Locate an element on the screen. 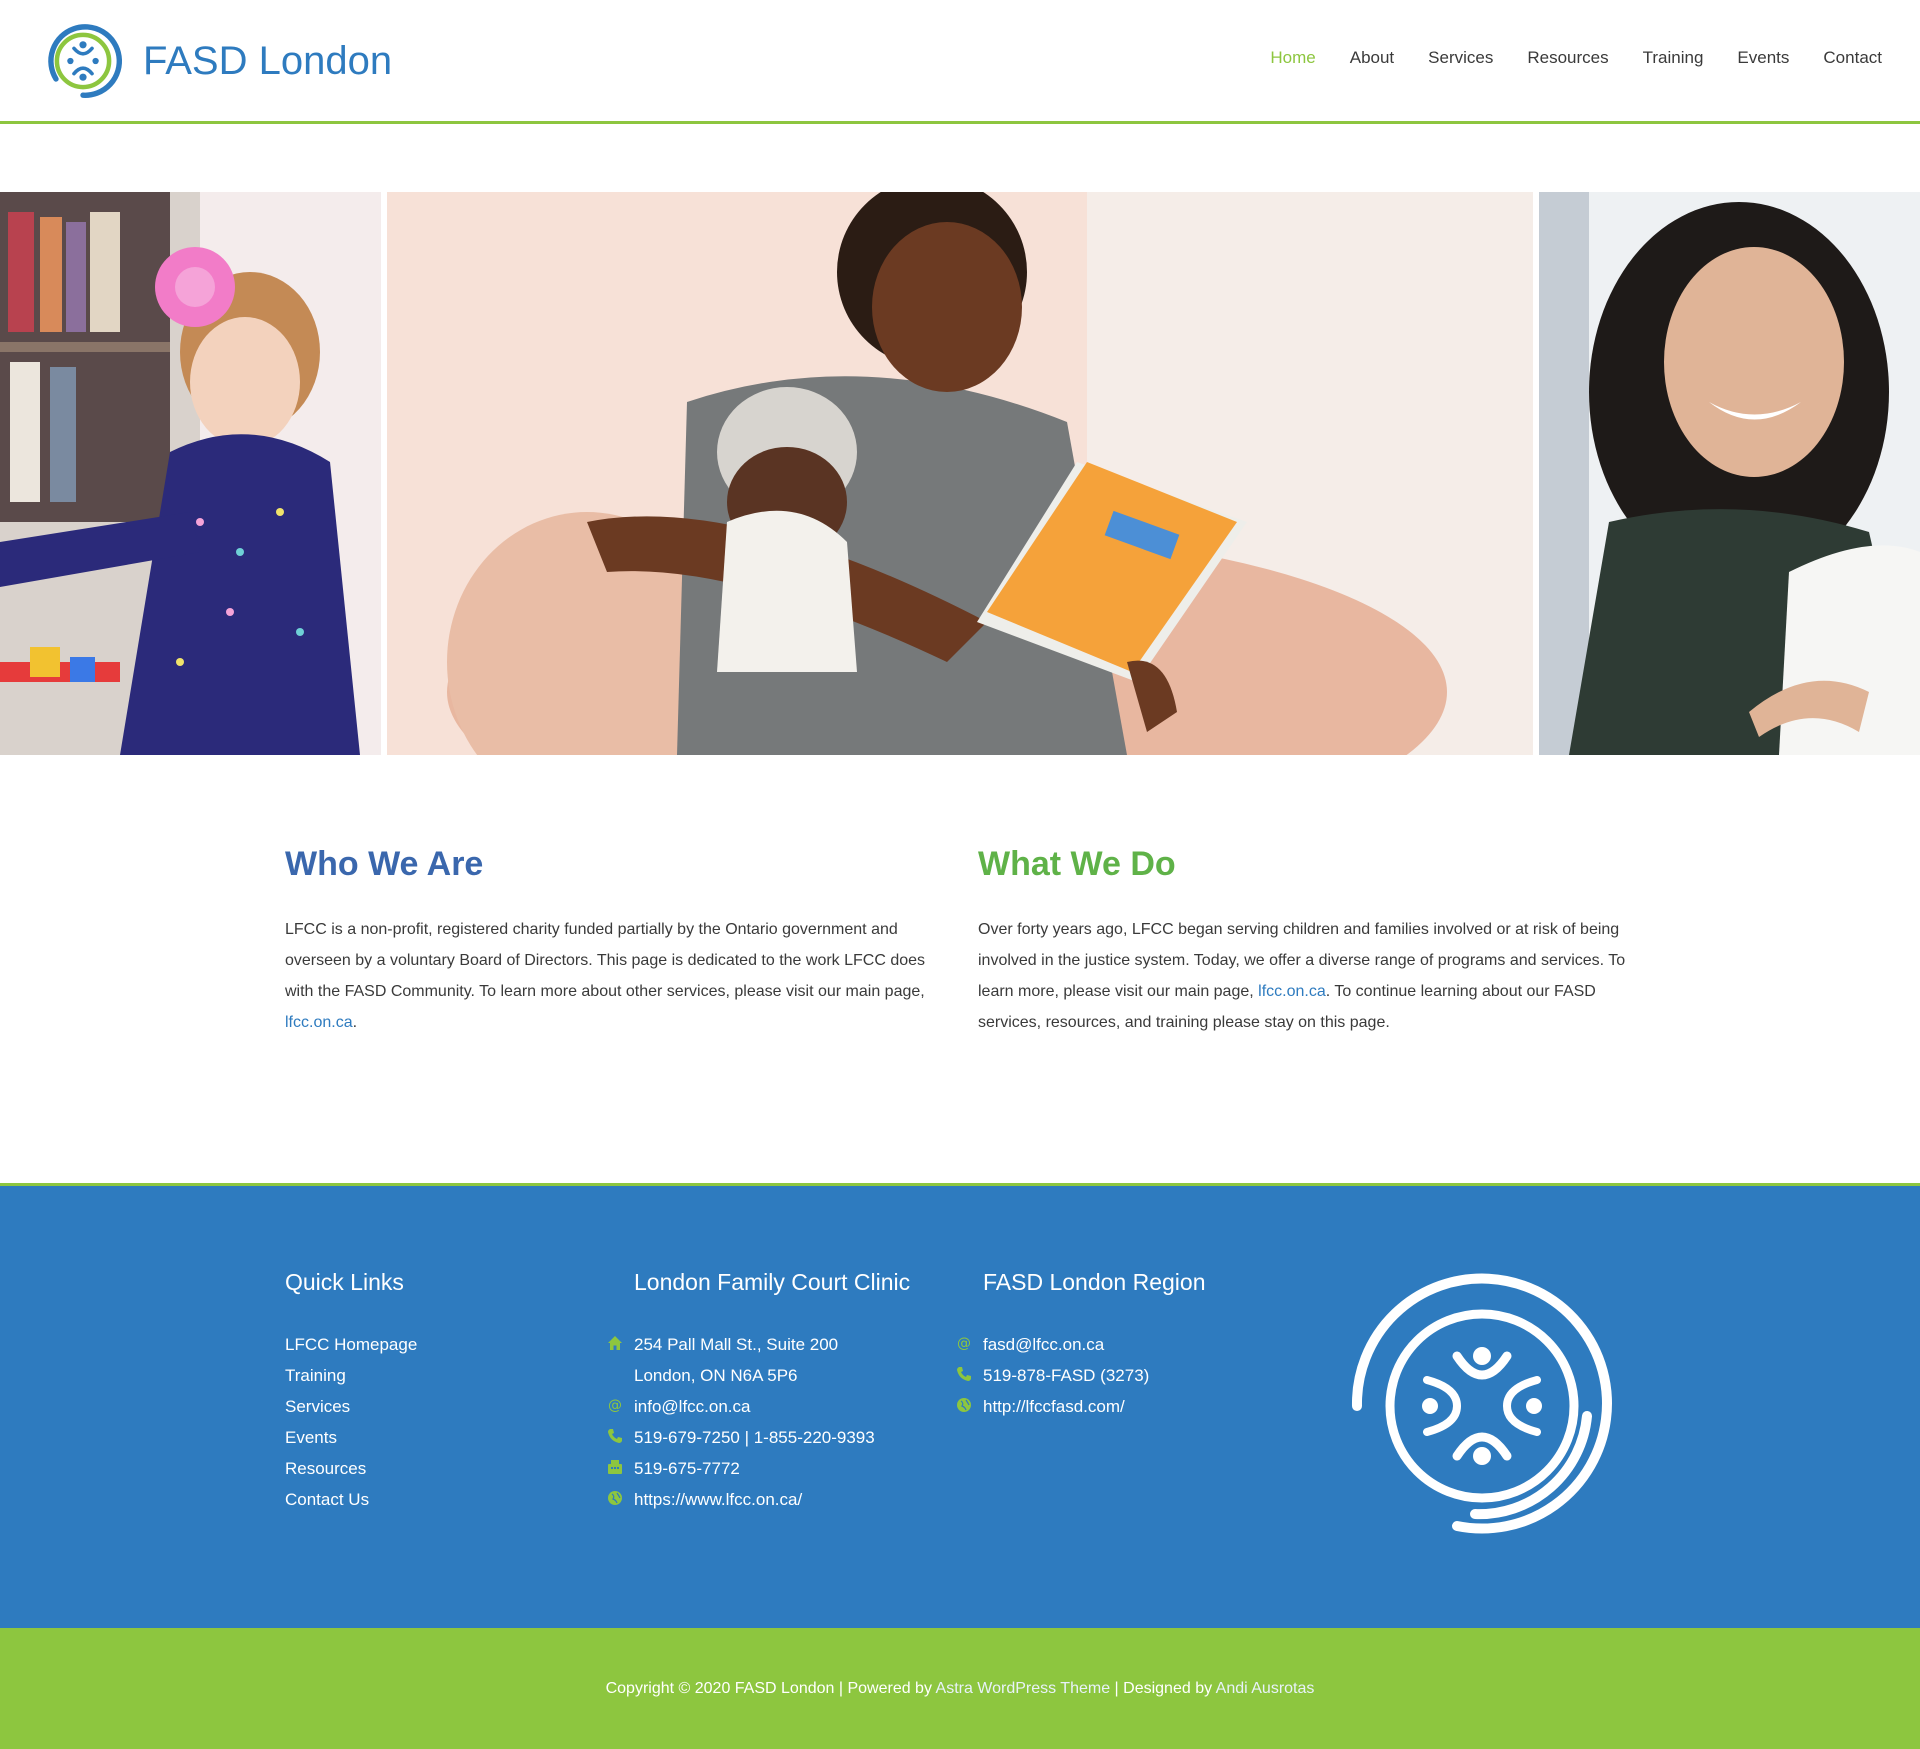 This screenshot has height=1749, width=1920. who-we-are-heading: Who We Are is located at coordinates (384, 864).